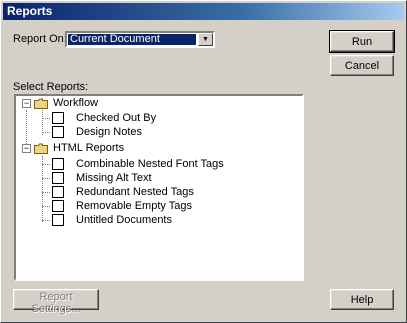 The height and width of the screenshot is (323, 407). I want to click on report-on-select: Current Document ▼, so click(140, 39).